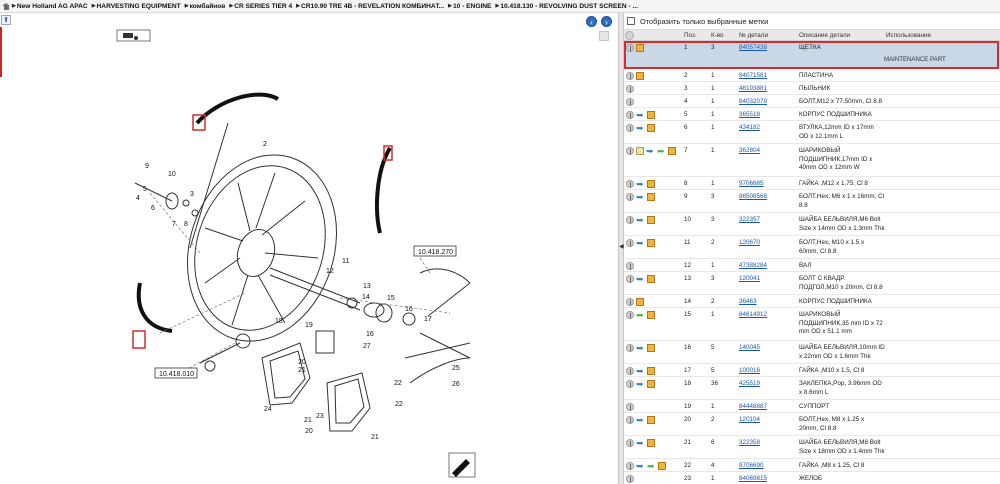  Describe the element at coordinates (812, 465) in the screenshot. I see `table-row: ➥ ➦ 22 4 9706690 ГАЙКА ,M8 x 1.25, Cl 8` at that location.